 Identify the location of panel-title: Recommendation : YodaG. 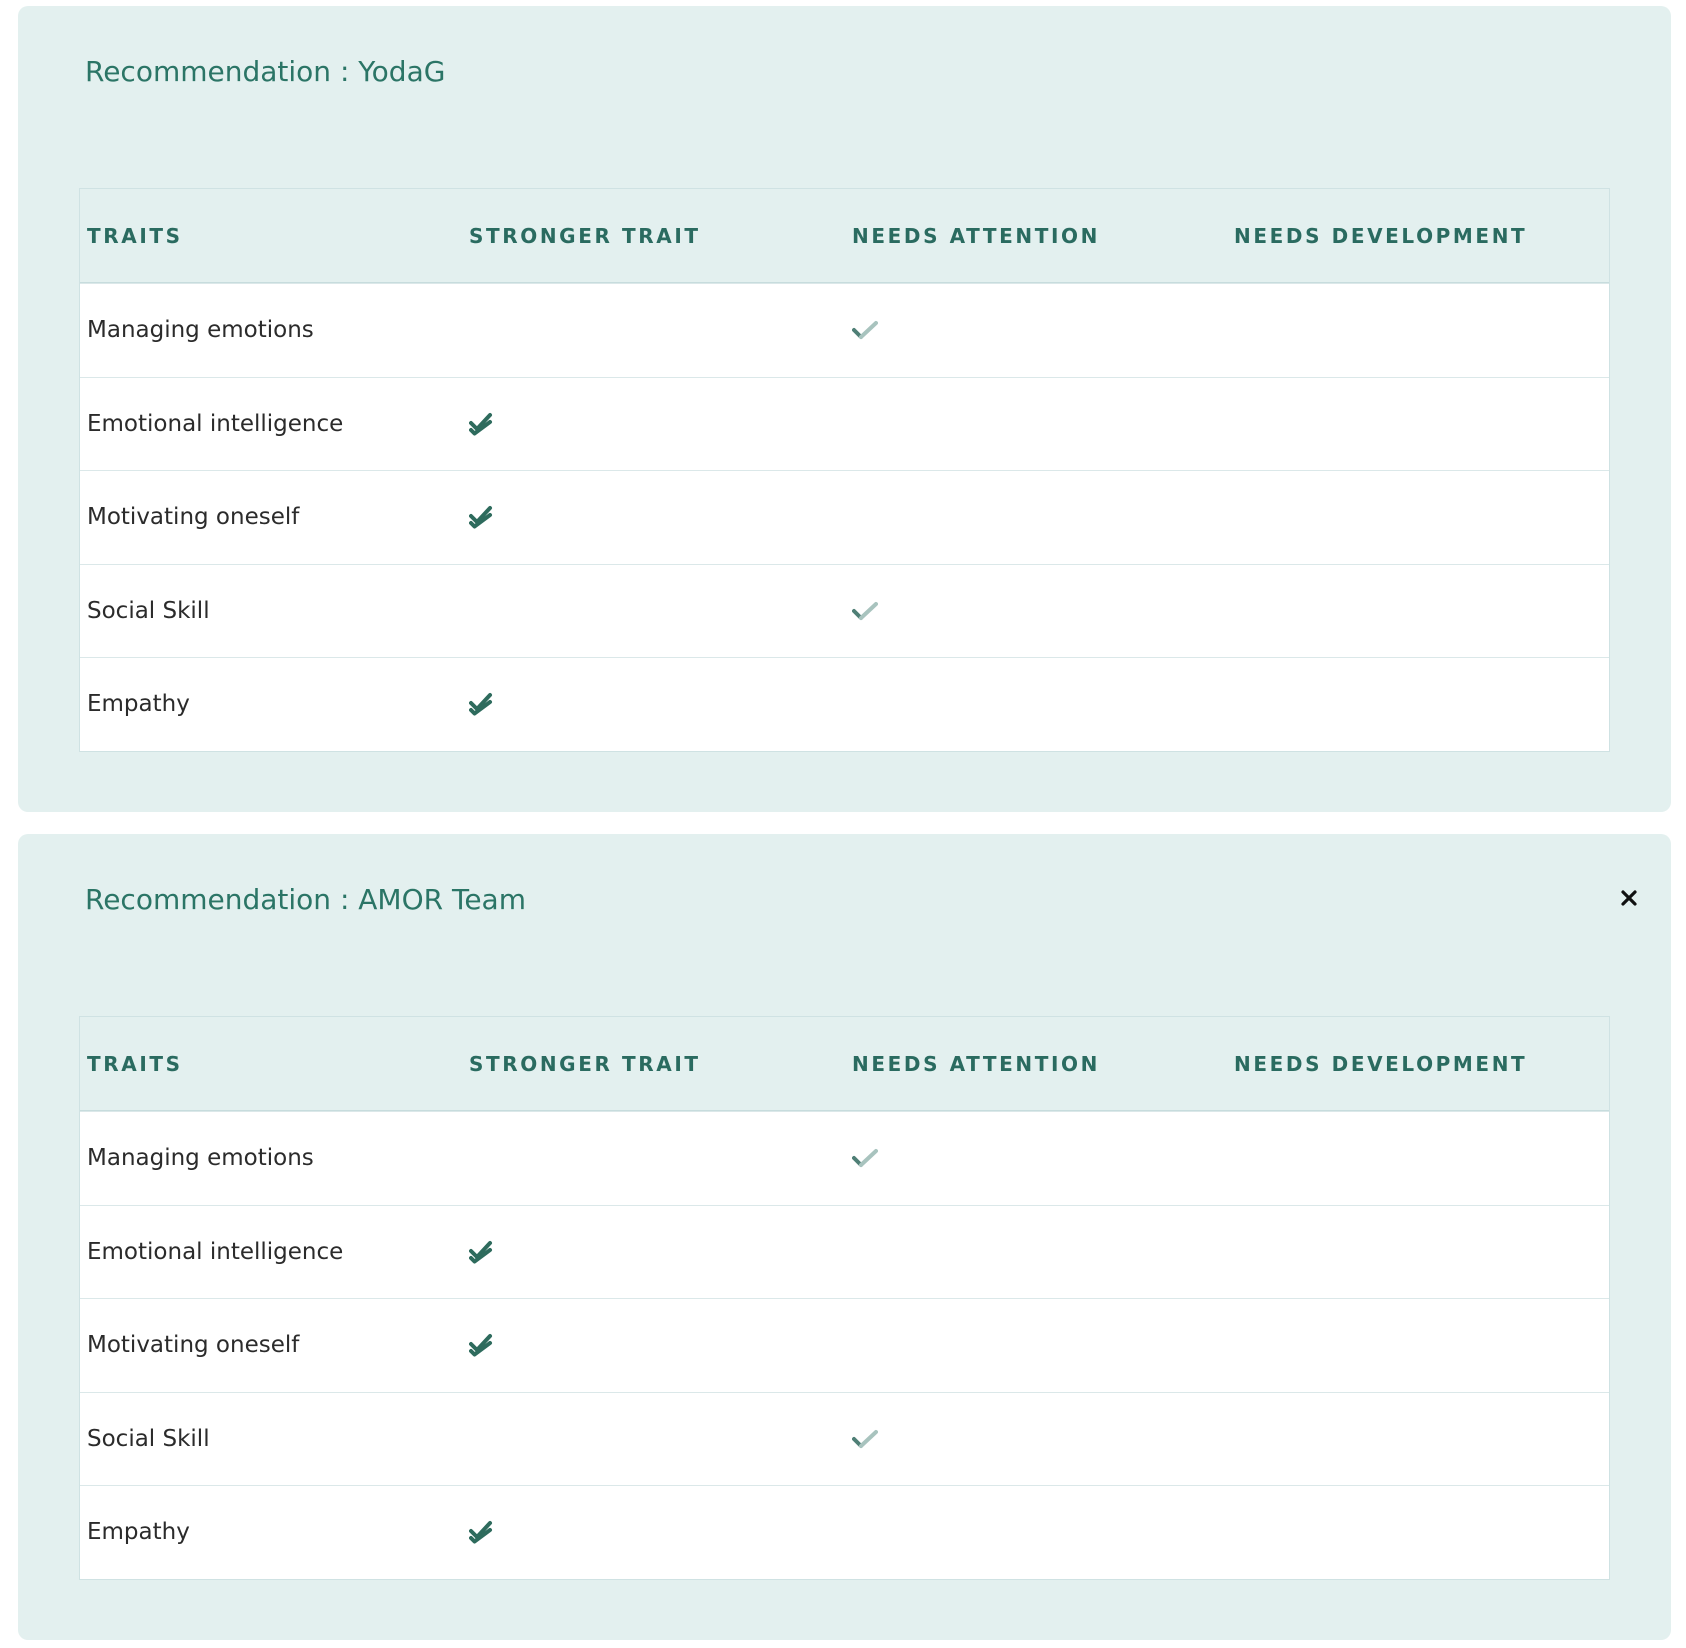
(265, 71).